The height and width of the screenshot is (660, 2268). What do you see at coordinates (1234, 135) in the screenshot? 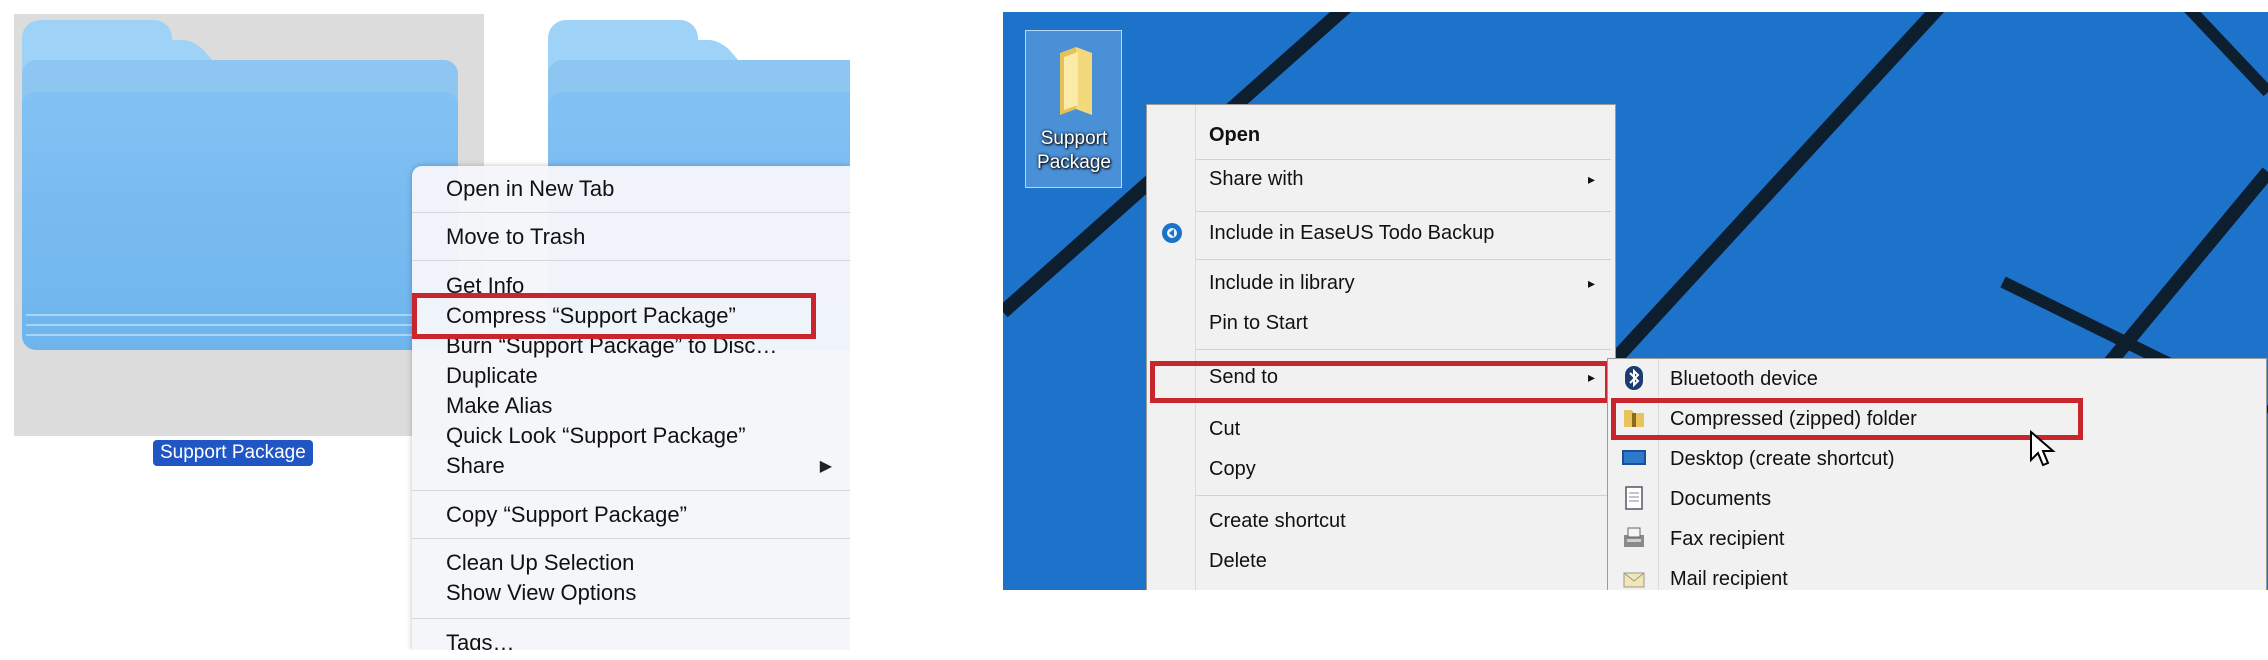
I see `menu-item-open: Open` at bounding box center [1234, 135].